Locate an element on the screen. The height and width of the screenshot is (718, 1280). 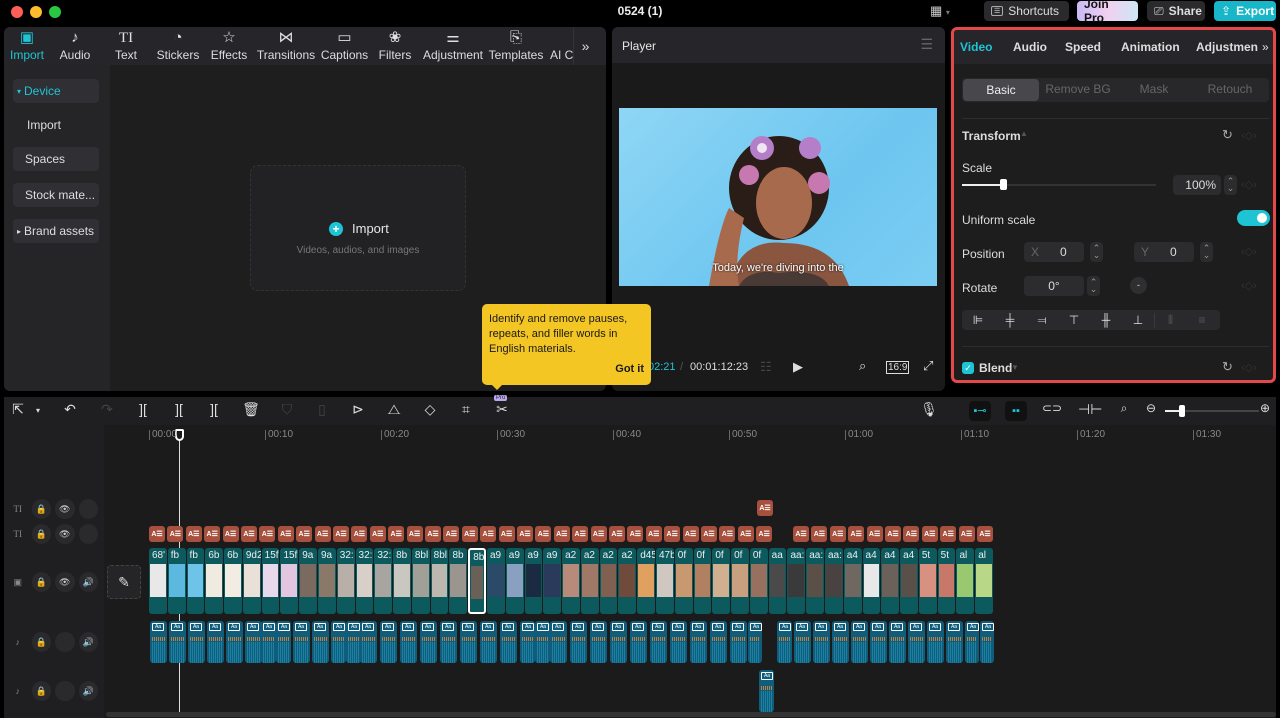
eye-icon: 👁 is located at coordinates (65, 534).